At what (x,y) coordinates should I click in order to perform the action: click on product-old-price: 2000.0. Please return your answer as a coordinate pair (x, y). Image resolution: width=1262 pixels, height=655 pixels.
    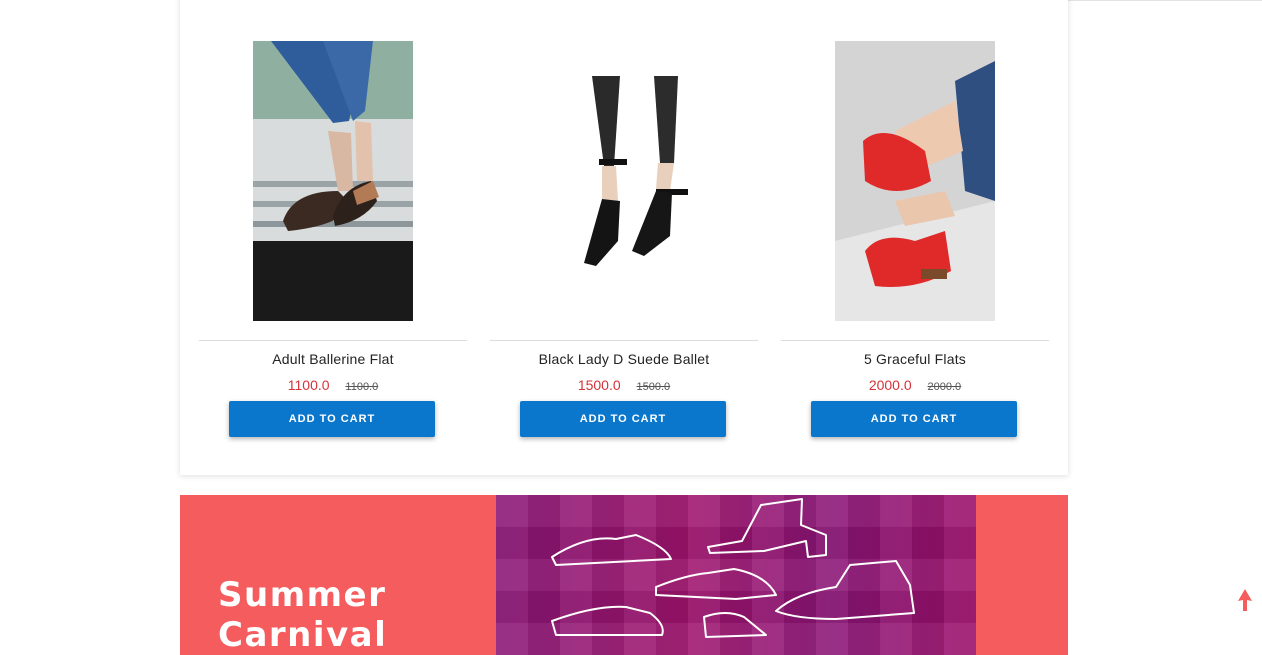
    Looking at the image, I should click on (944, 387).